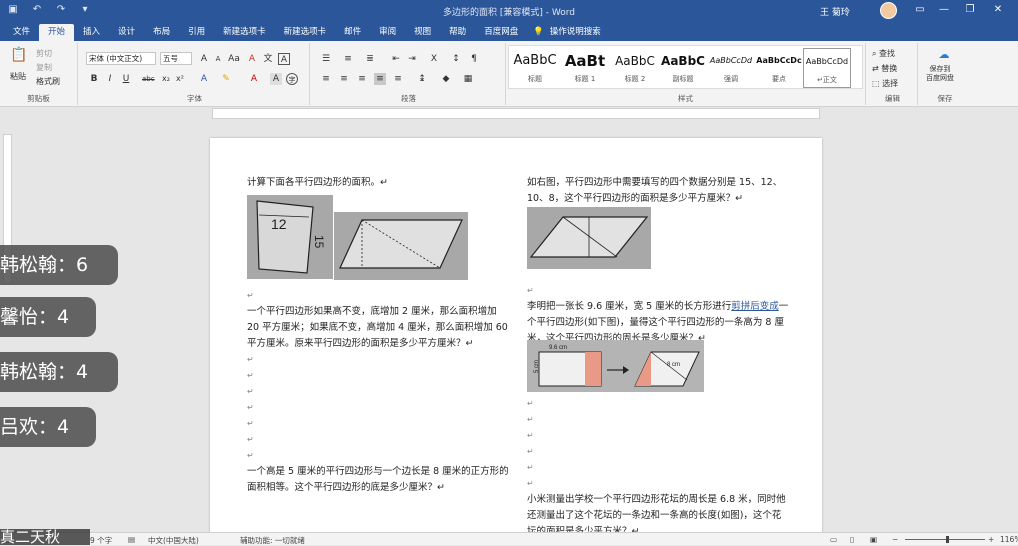  What do you see at coordinates (362, 79) in the screenshot?
I see `align-right-icon: ≡` at bounding box center [362, 79].